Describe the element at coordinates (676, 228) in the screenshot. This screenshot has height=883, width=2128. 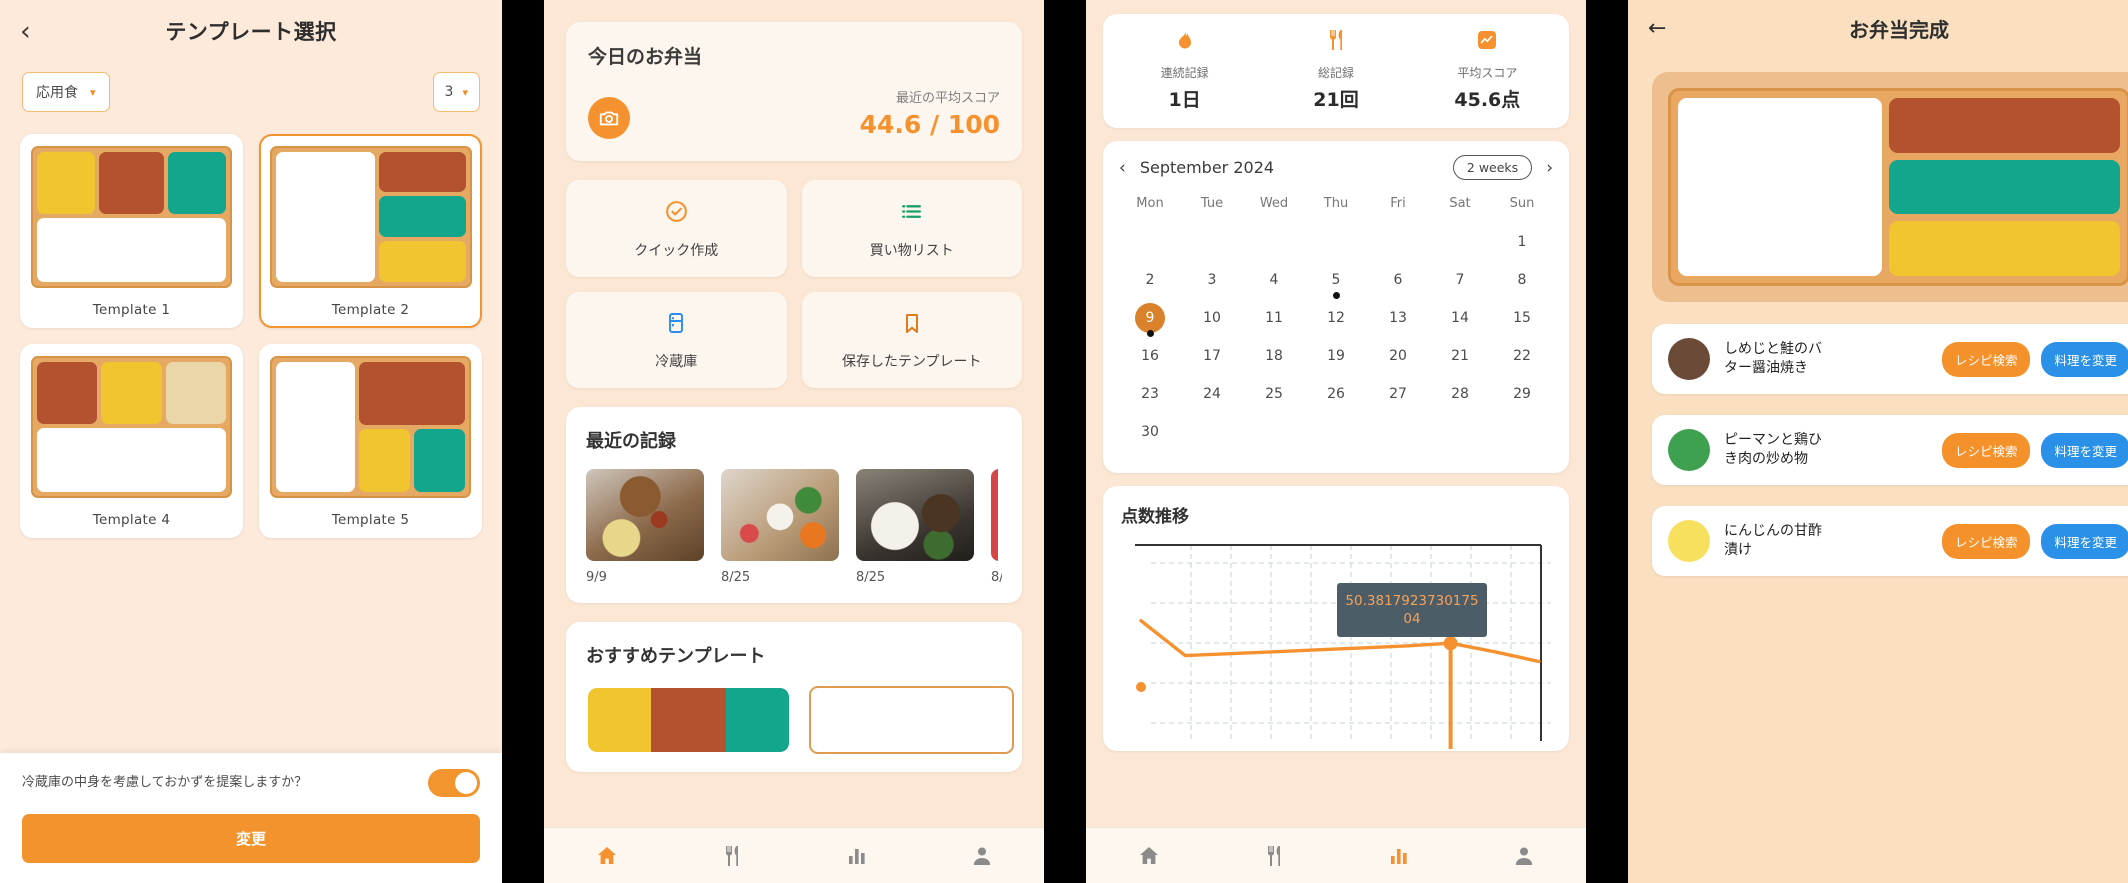
I see `quick-create-button: クイック作成` at that location.